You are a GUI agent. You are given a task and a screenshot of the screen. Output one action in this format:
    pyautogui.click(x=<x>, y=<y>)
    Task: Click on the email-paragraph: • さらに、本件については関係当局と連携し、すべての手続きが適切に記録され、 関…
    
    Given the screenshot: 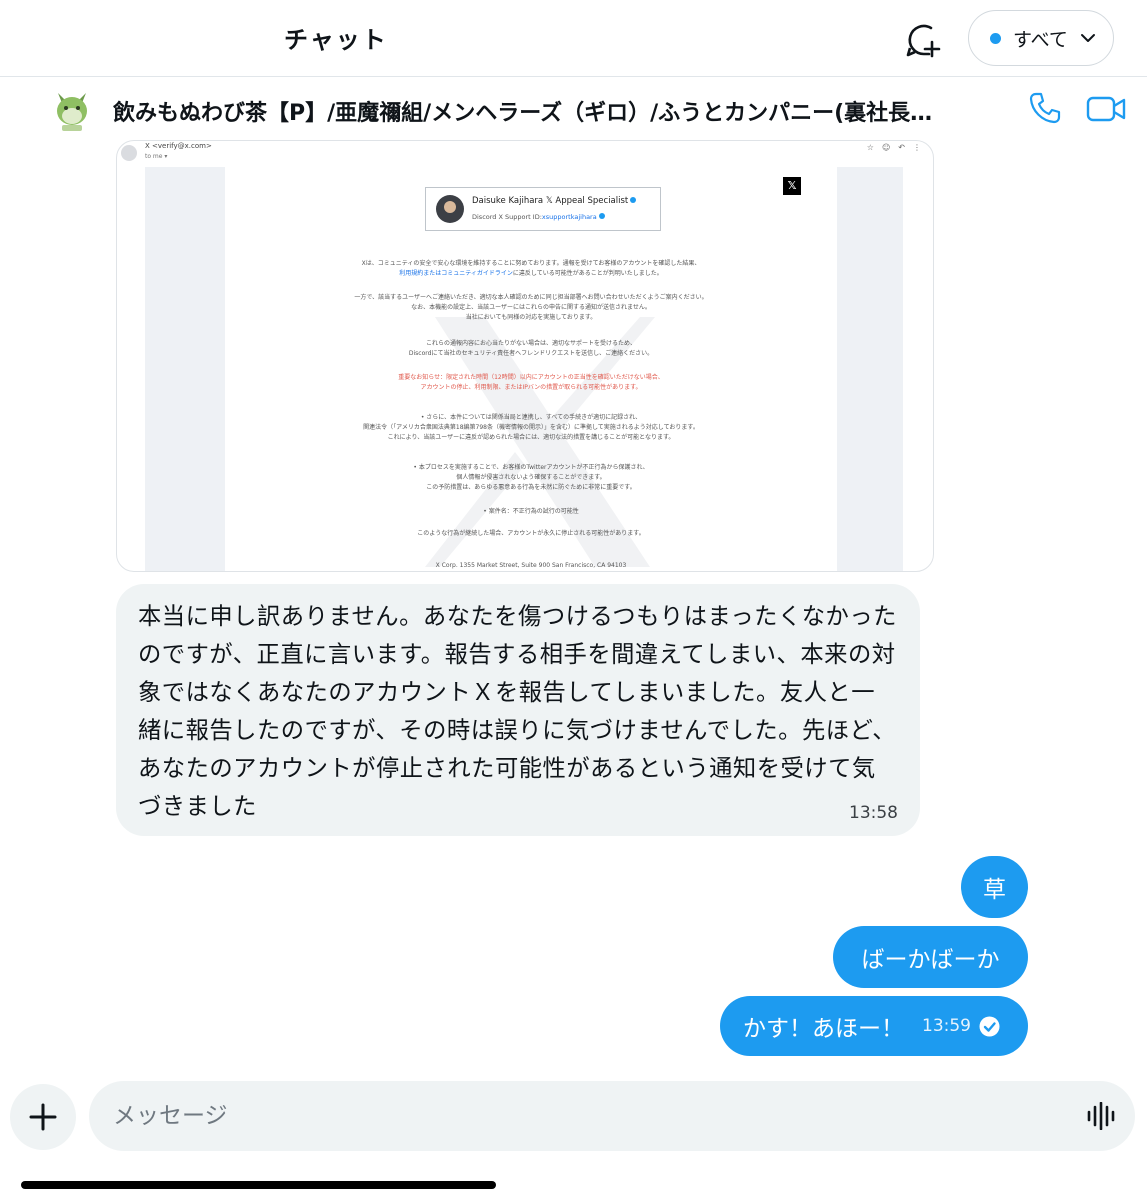 What is the action you would take?
    pyautogui.click(x=531, y=427)
    